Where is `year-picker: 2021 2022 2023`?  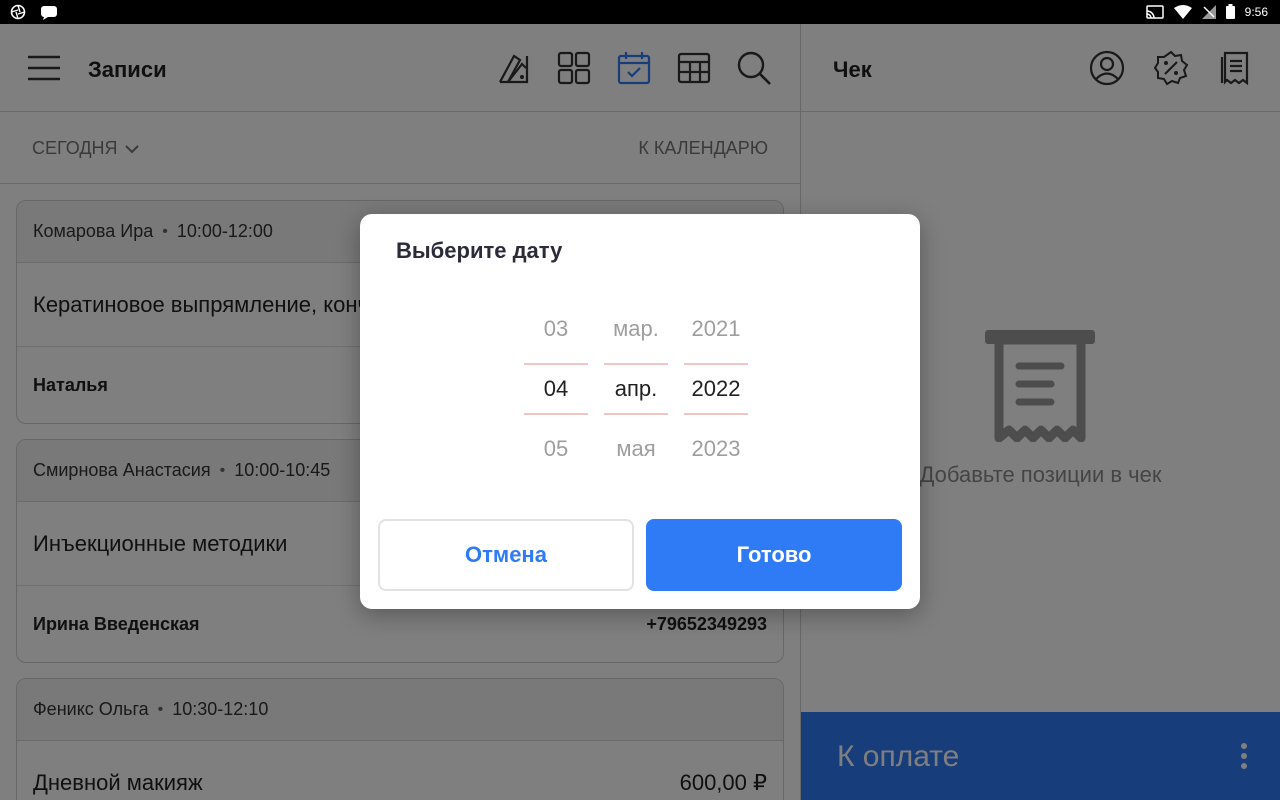 year-picker: 2021 2022 2023 is located at coordinates (716, 392).